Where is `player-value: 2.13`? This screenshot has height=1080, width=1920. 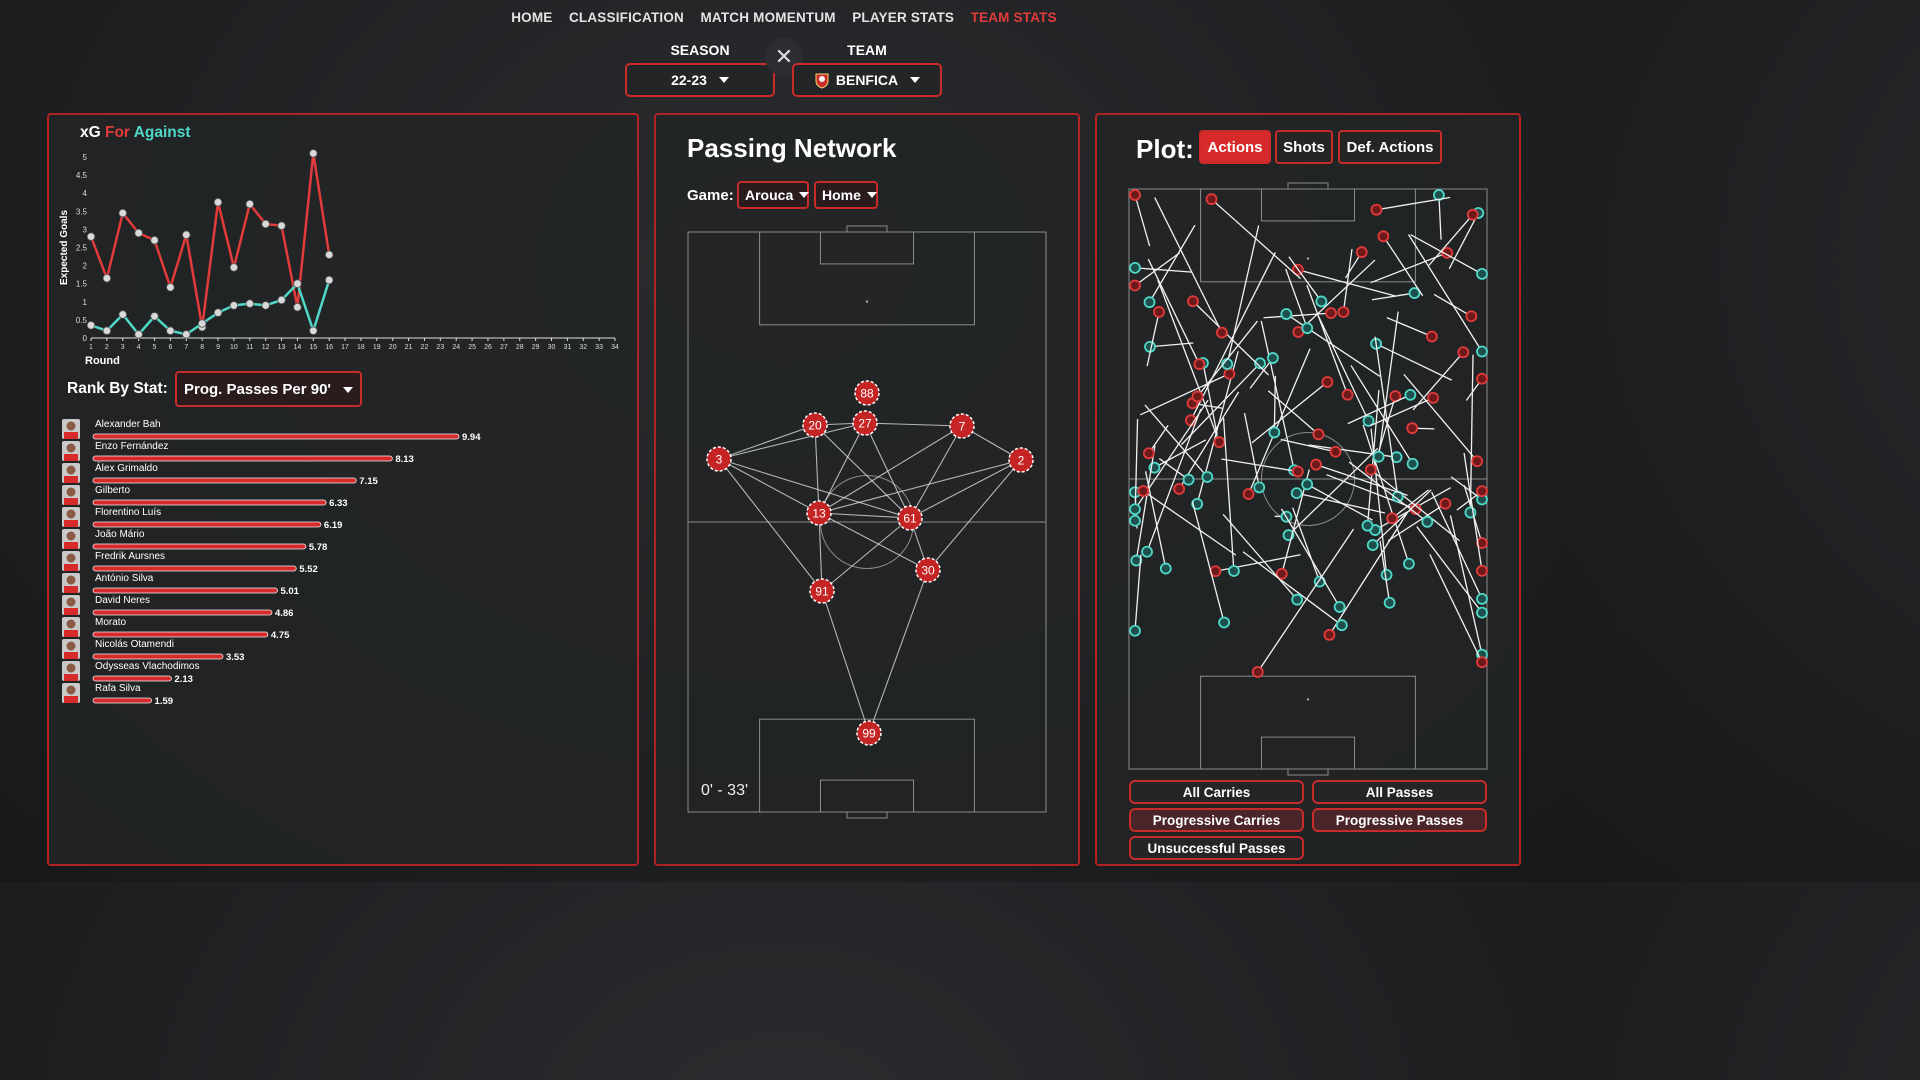
player-value: 2.13 is located at coordinates (183, 679).